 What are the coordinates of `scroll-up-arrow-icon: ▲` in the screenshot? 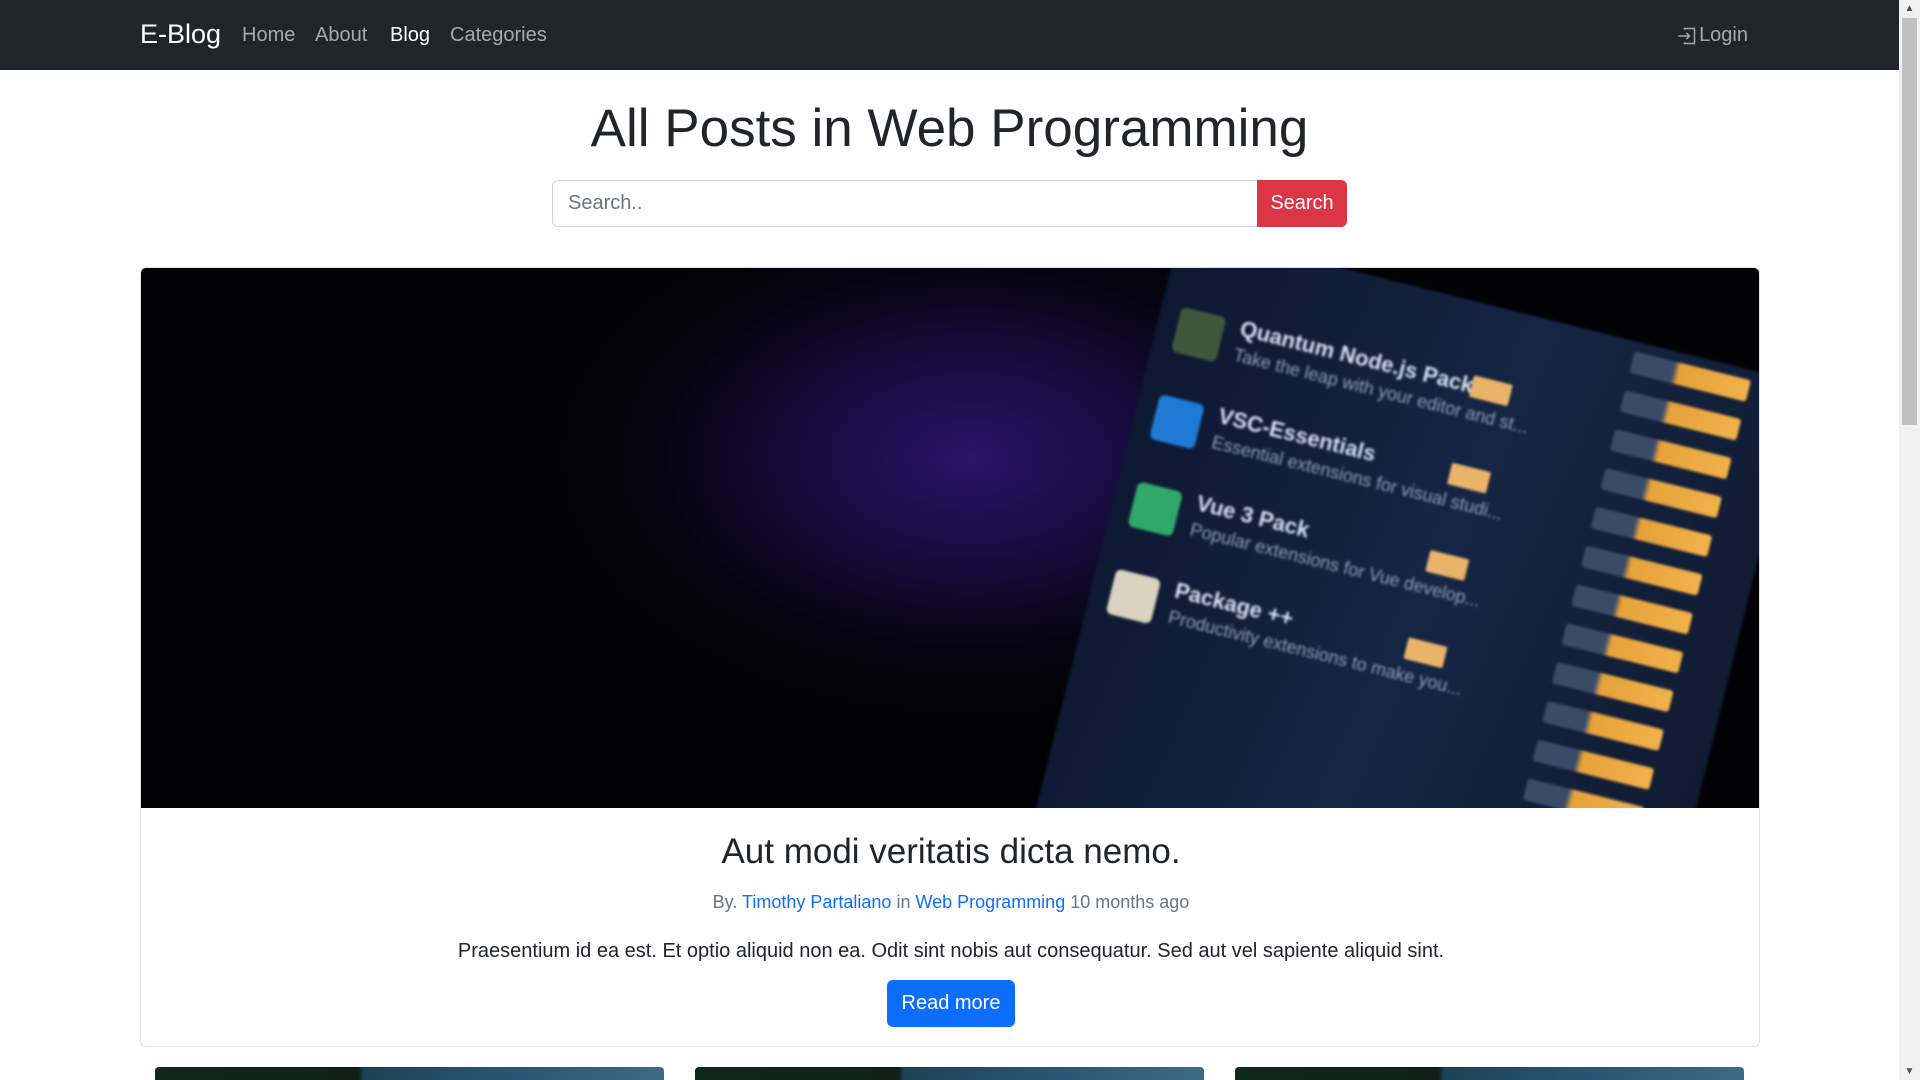 It's located at (1909, 8).